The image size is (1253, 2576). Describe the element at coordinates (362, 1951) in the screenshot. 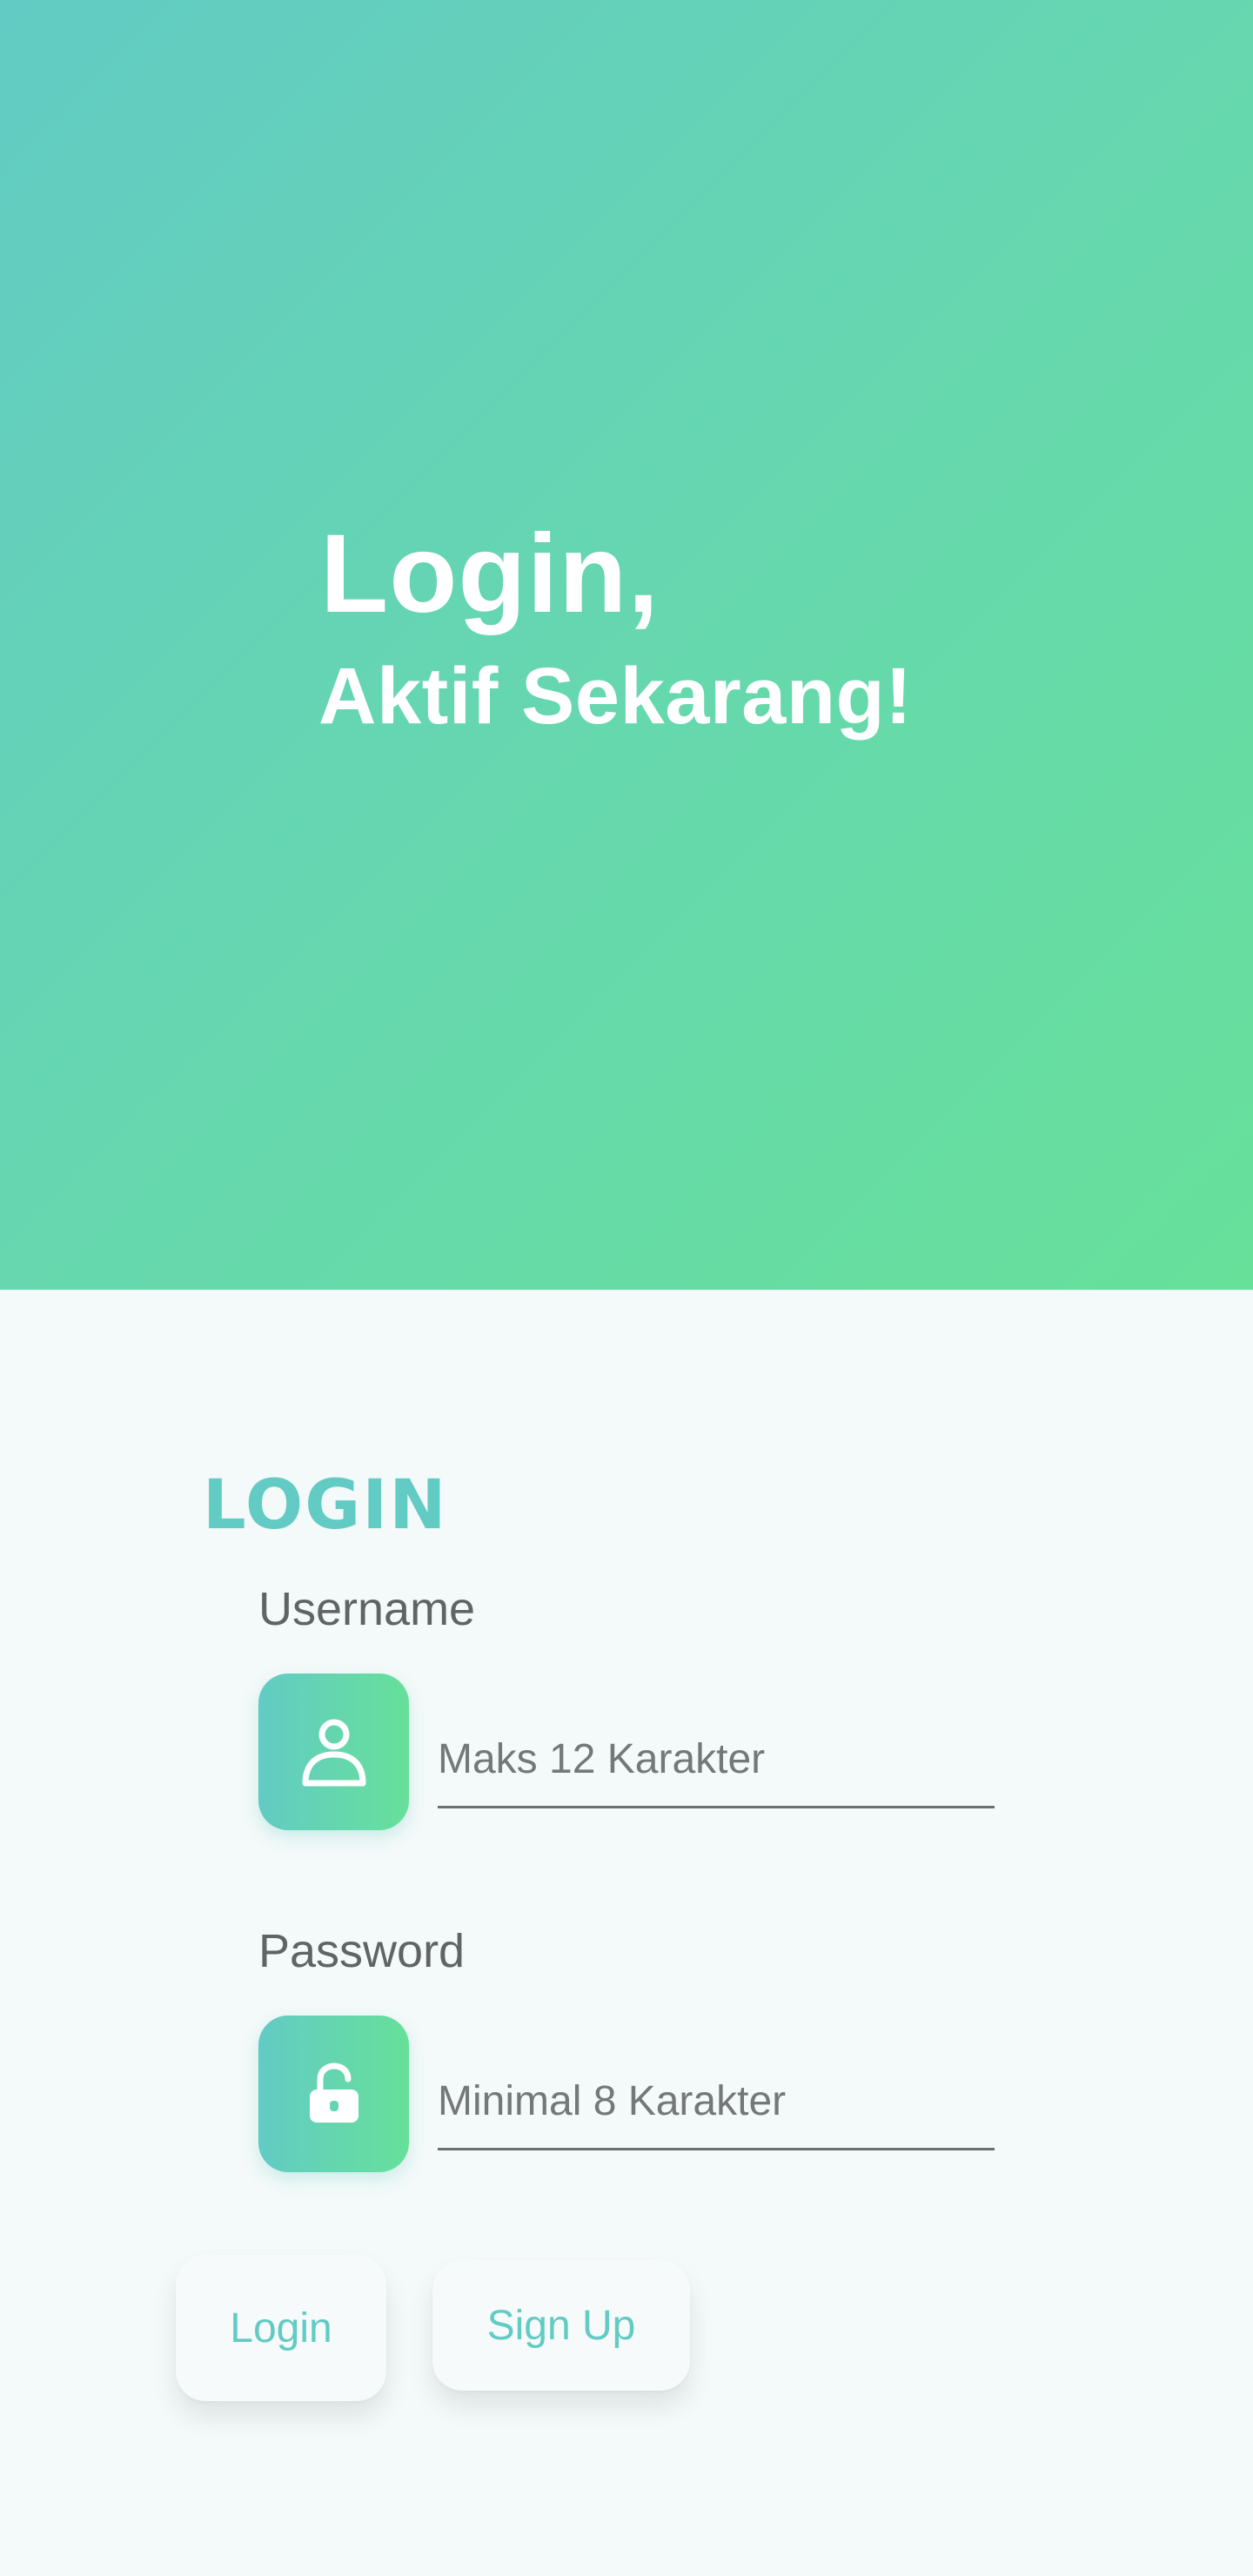

I see `password-label: Password` at that location.